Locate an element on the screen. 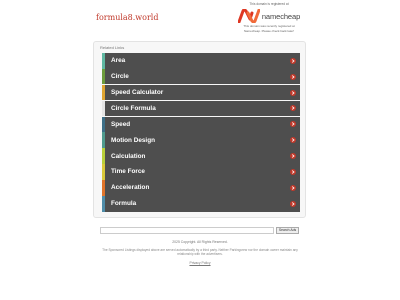  related-link-item: Circle Formula is located at coordinates (201, 108).